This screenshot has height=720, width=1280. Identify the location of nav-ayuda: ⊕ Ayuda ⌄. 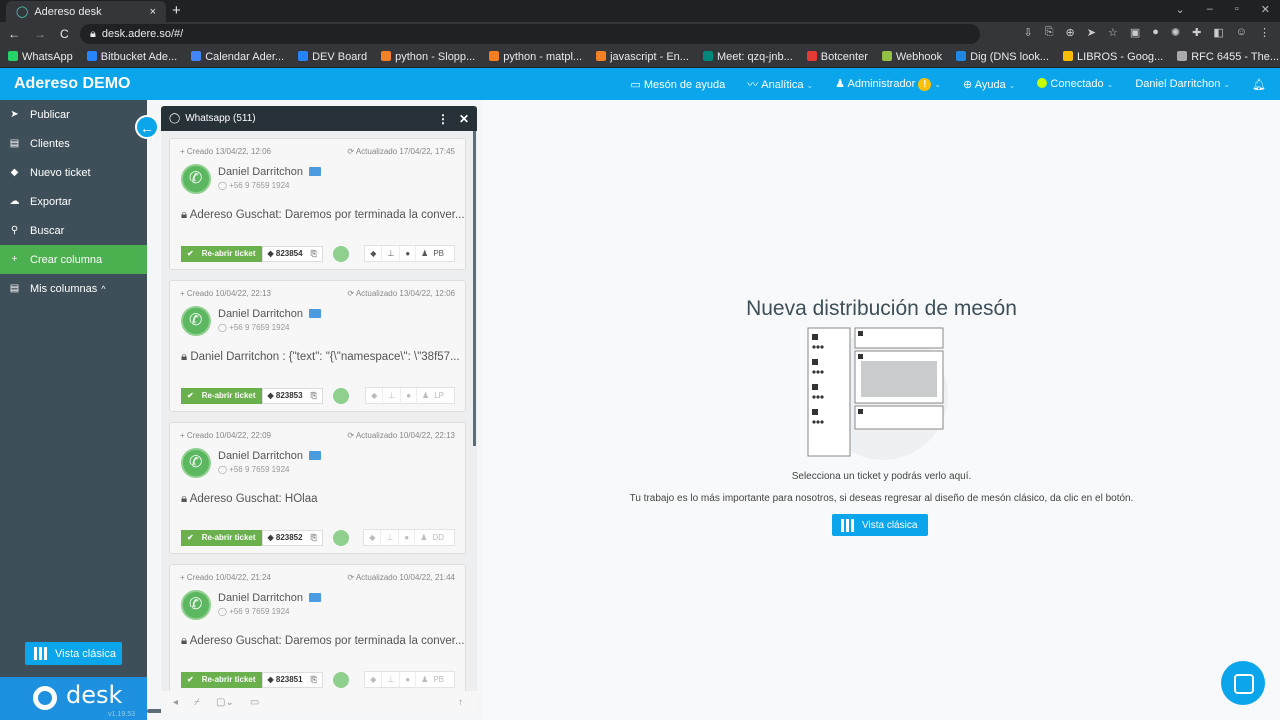
(989, 84).